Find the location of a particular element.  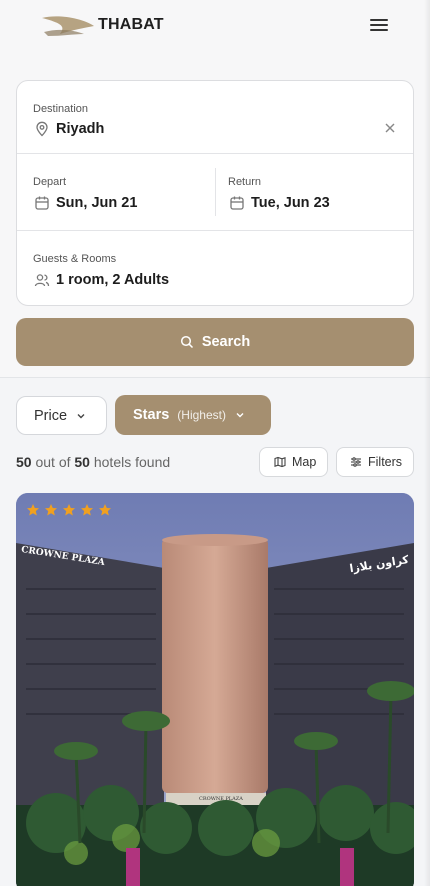

hotel-entrance-sign: CROWNE PLAZA is located at coordinates (221, 799).